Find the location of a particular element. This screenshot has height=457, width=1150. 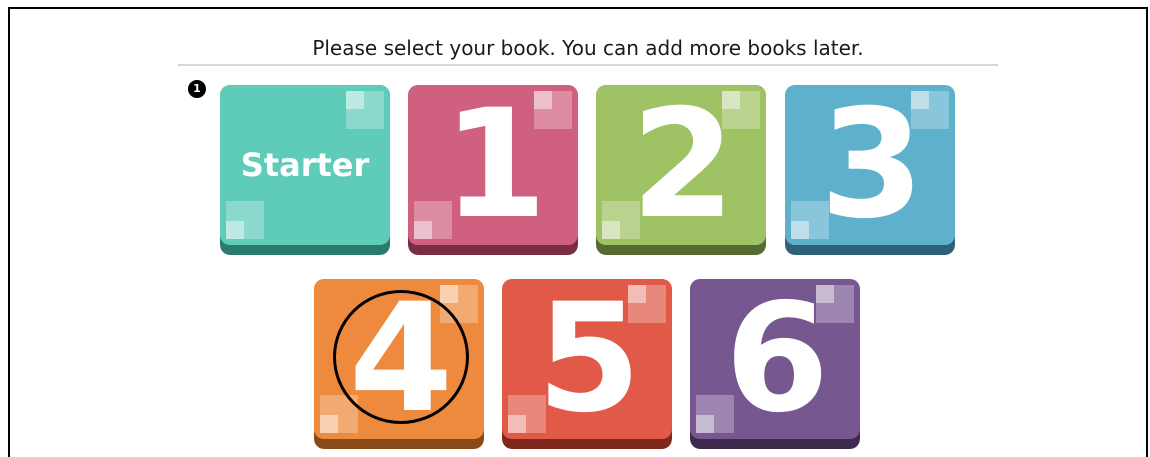

tile-face: 5 is located at coordinates (587, 359).